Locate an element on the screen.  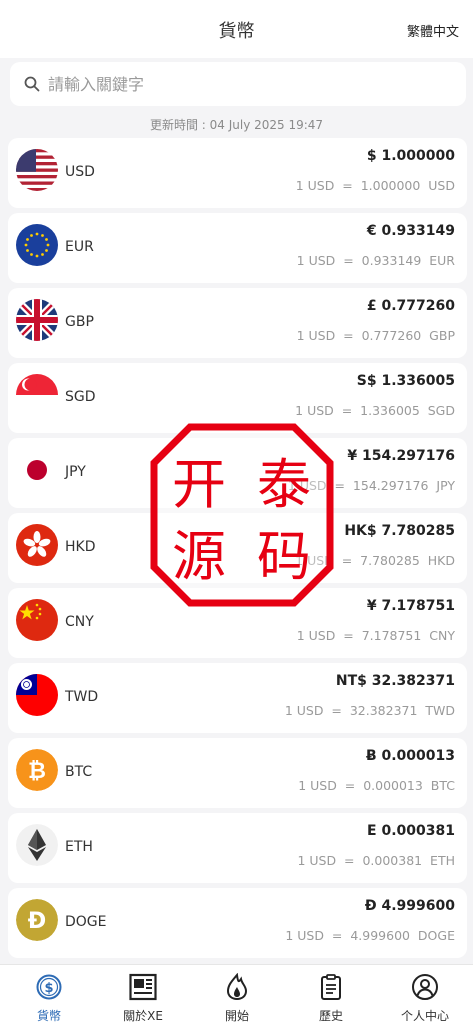
bottom-tab-bar: $ 貨幣 關於XE 開始 歷史 个人中心 is located at coordinates (236, 994).